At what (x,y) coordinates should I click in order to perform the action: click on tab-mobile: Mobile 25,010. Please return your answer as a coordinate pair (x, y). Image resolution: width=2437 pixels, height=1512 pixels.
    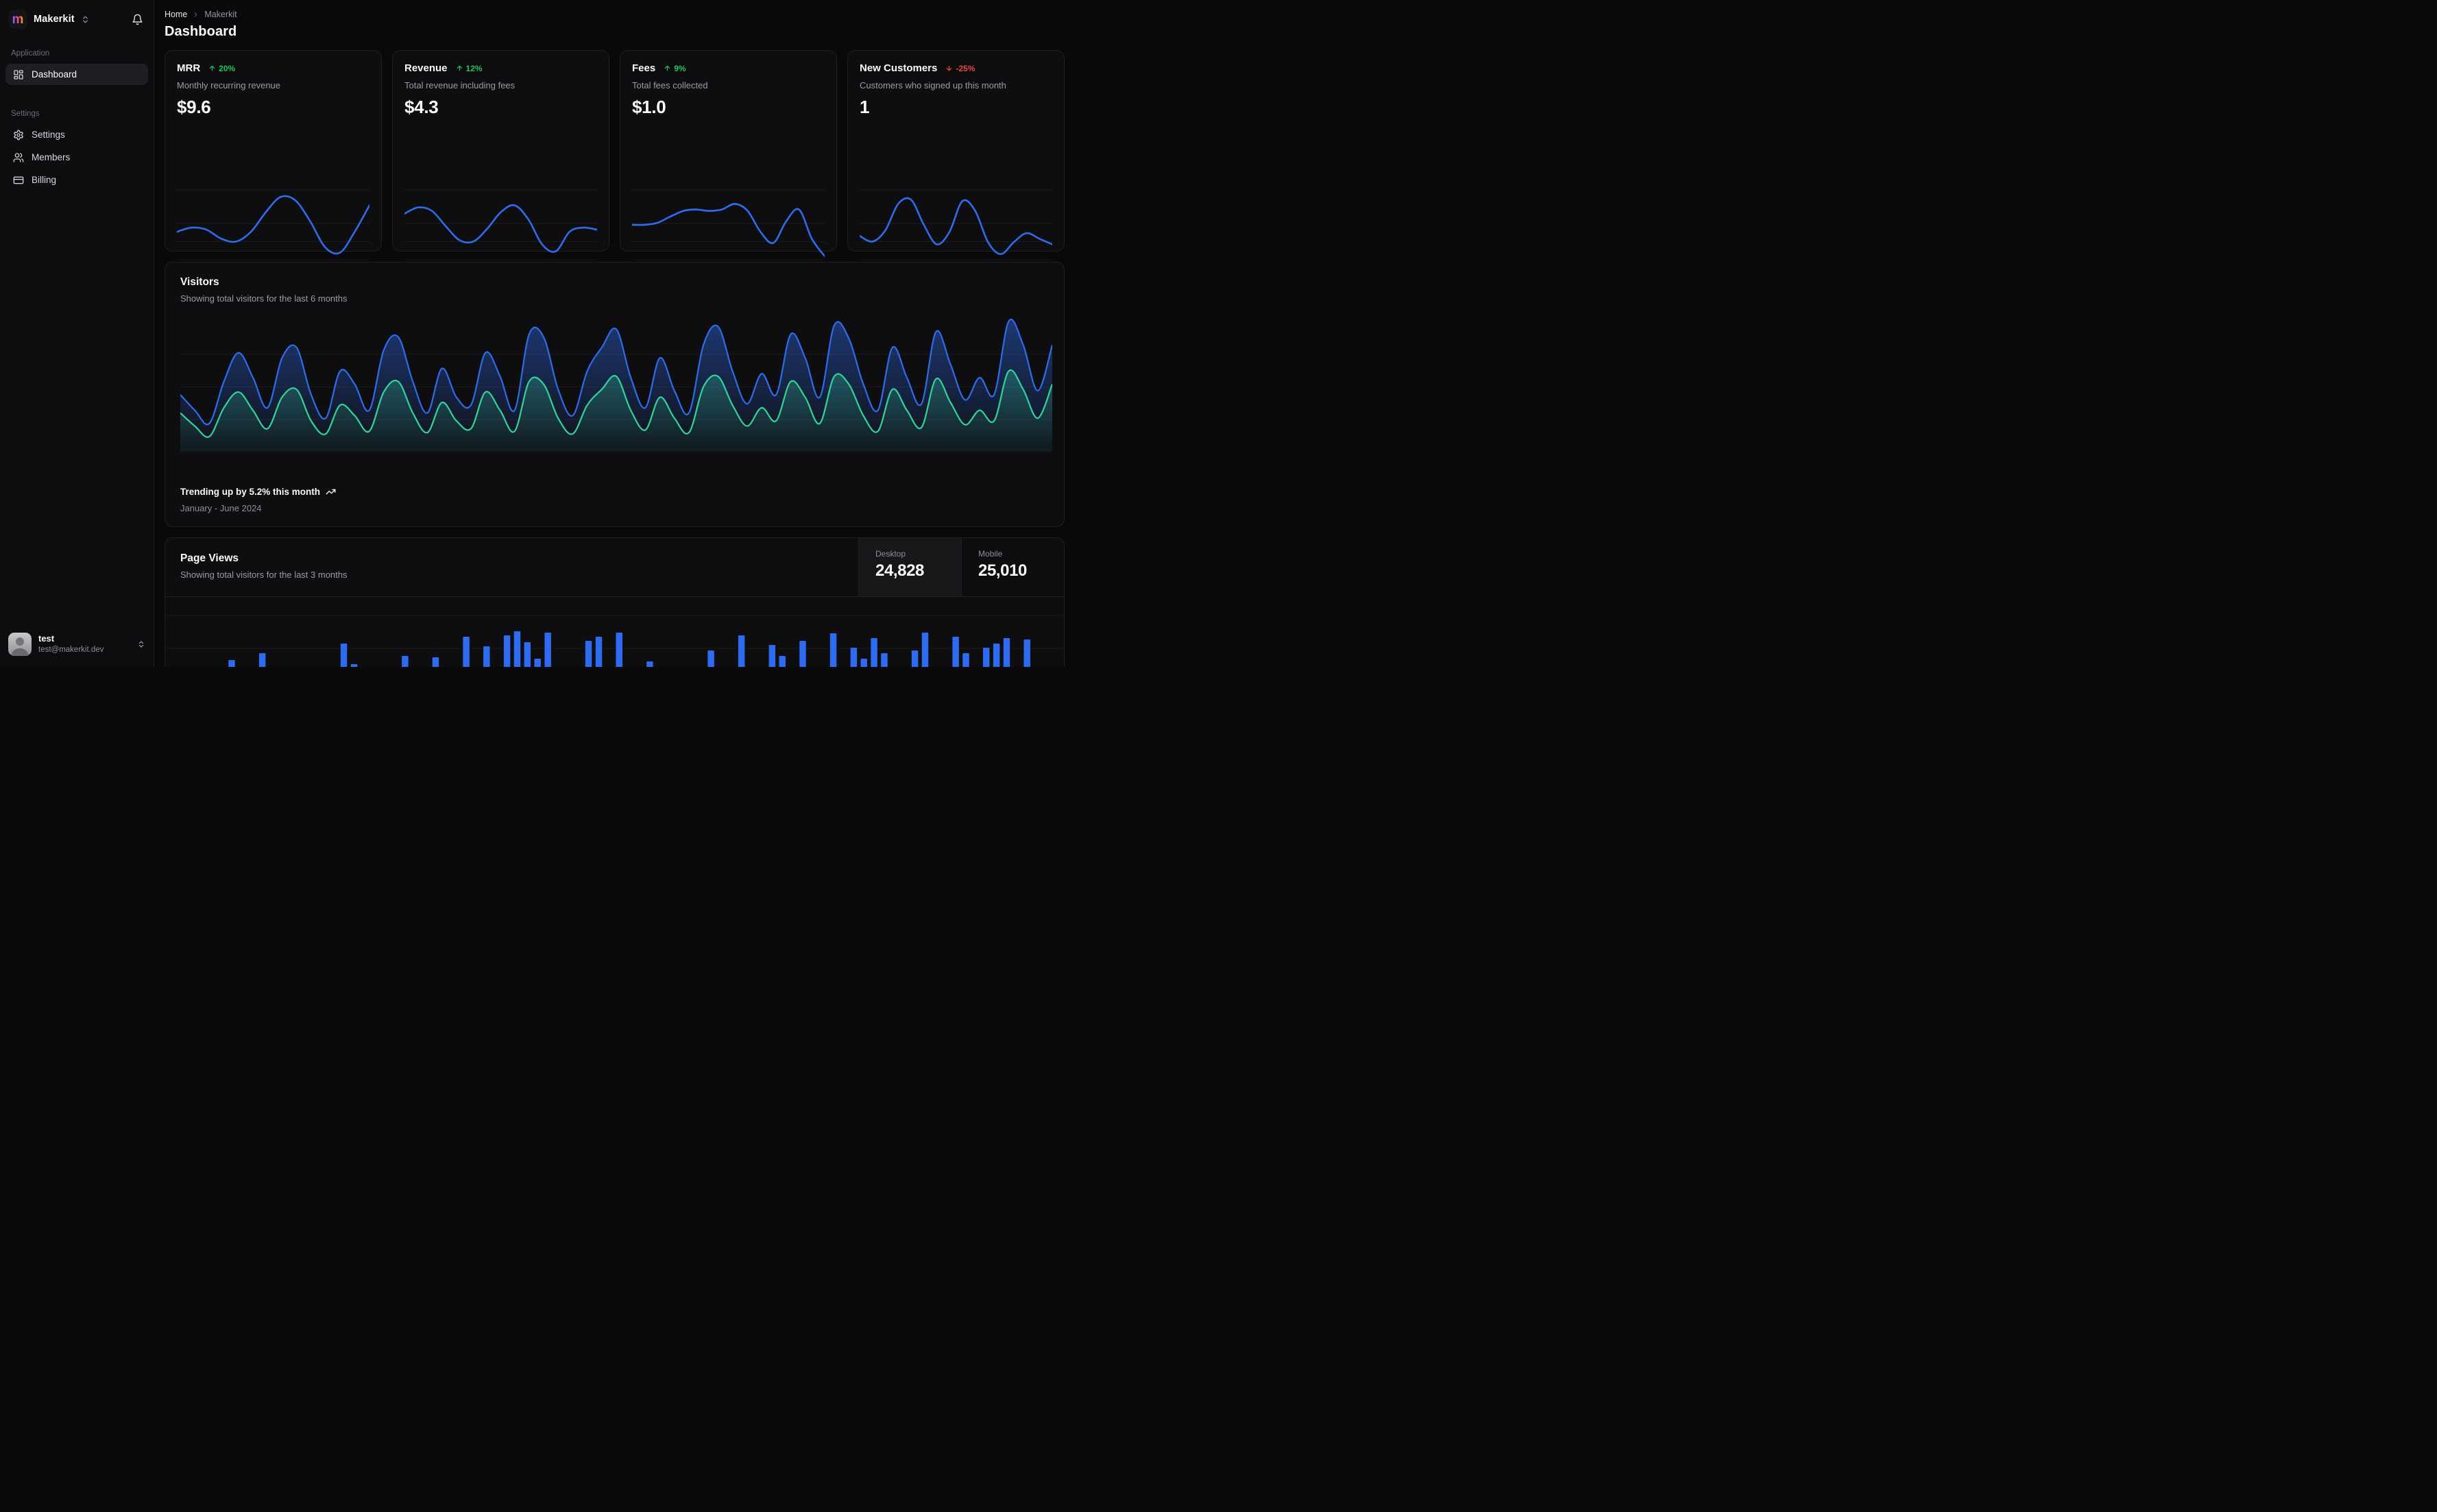
    Looking at the image, I should click on (1013, 567).